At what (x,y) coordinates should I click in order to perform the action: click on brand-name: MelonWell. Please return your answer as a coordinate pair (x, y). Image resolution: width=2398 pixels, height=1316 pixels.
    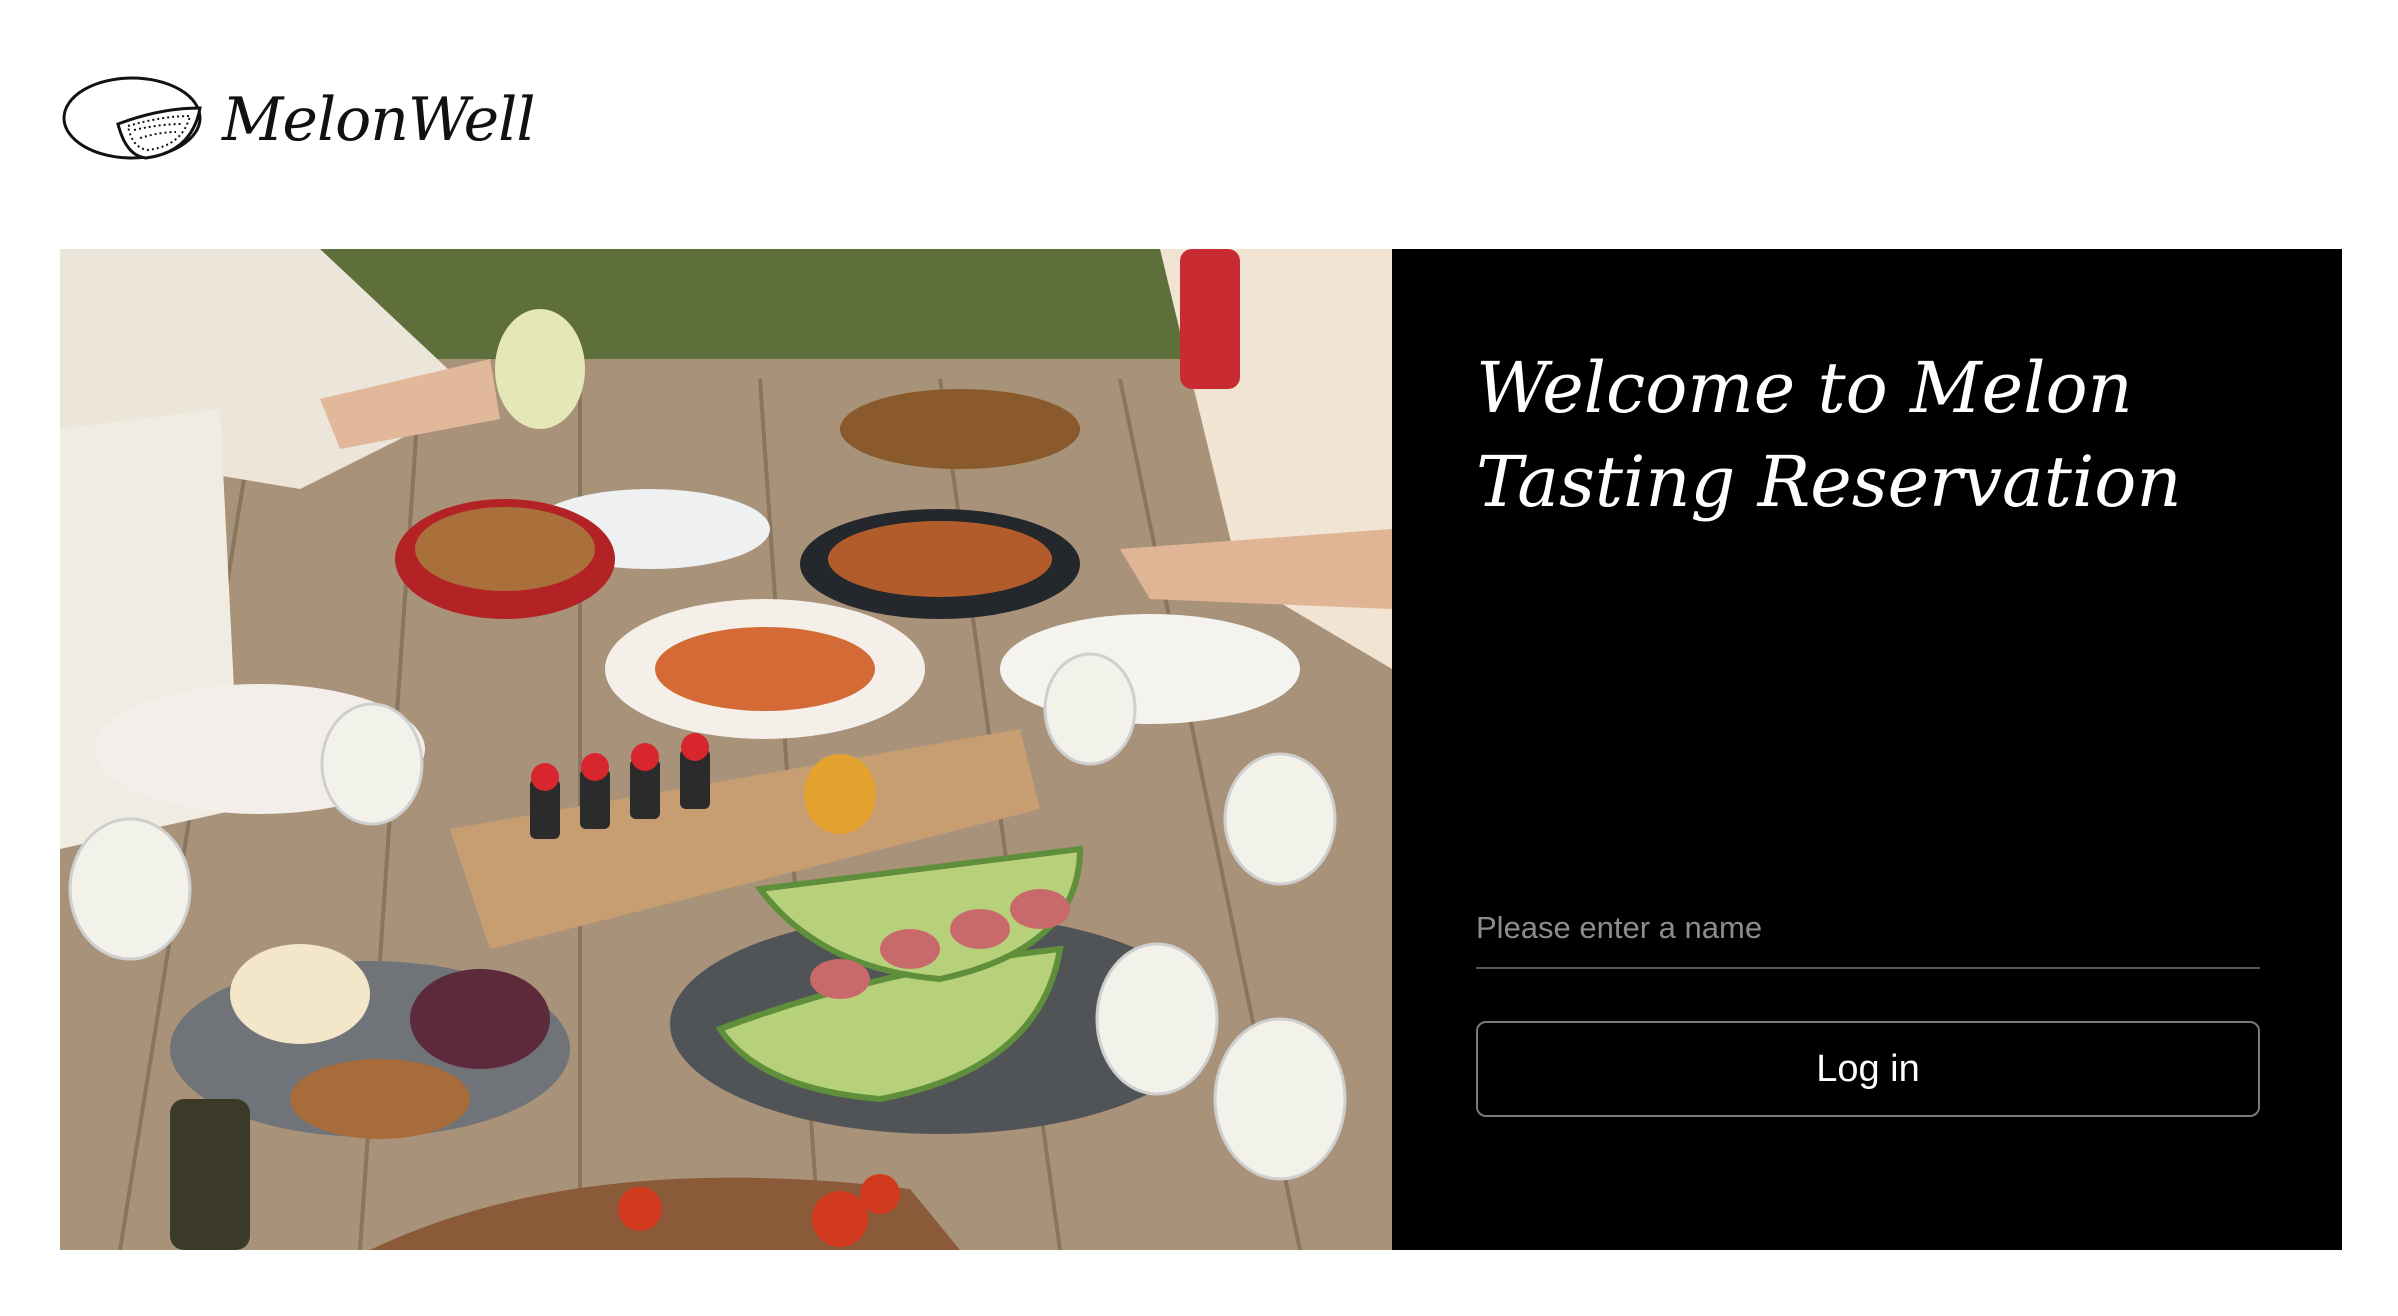
    Looking at the image, I should click on (379, 120).